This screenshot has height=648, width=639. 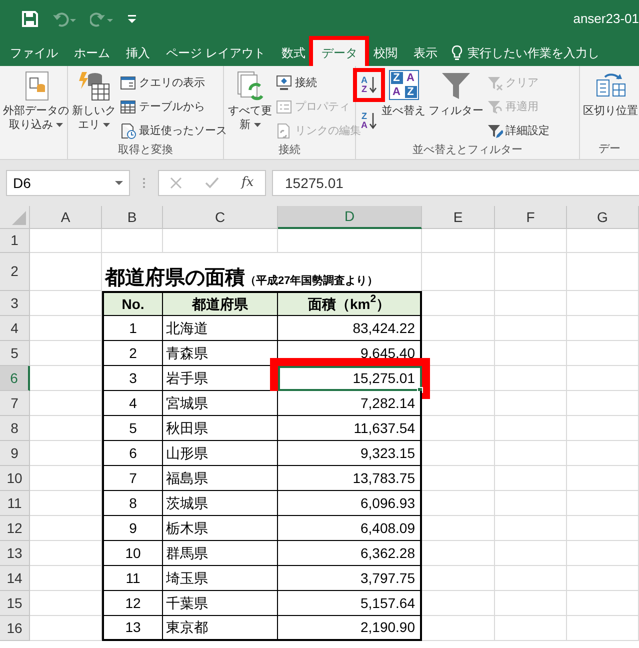 I want to click on table-cell: 宮城県, so click(x=220, y=403).